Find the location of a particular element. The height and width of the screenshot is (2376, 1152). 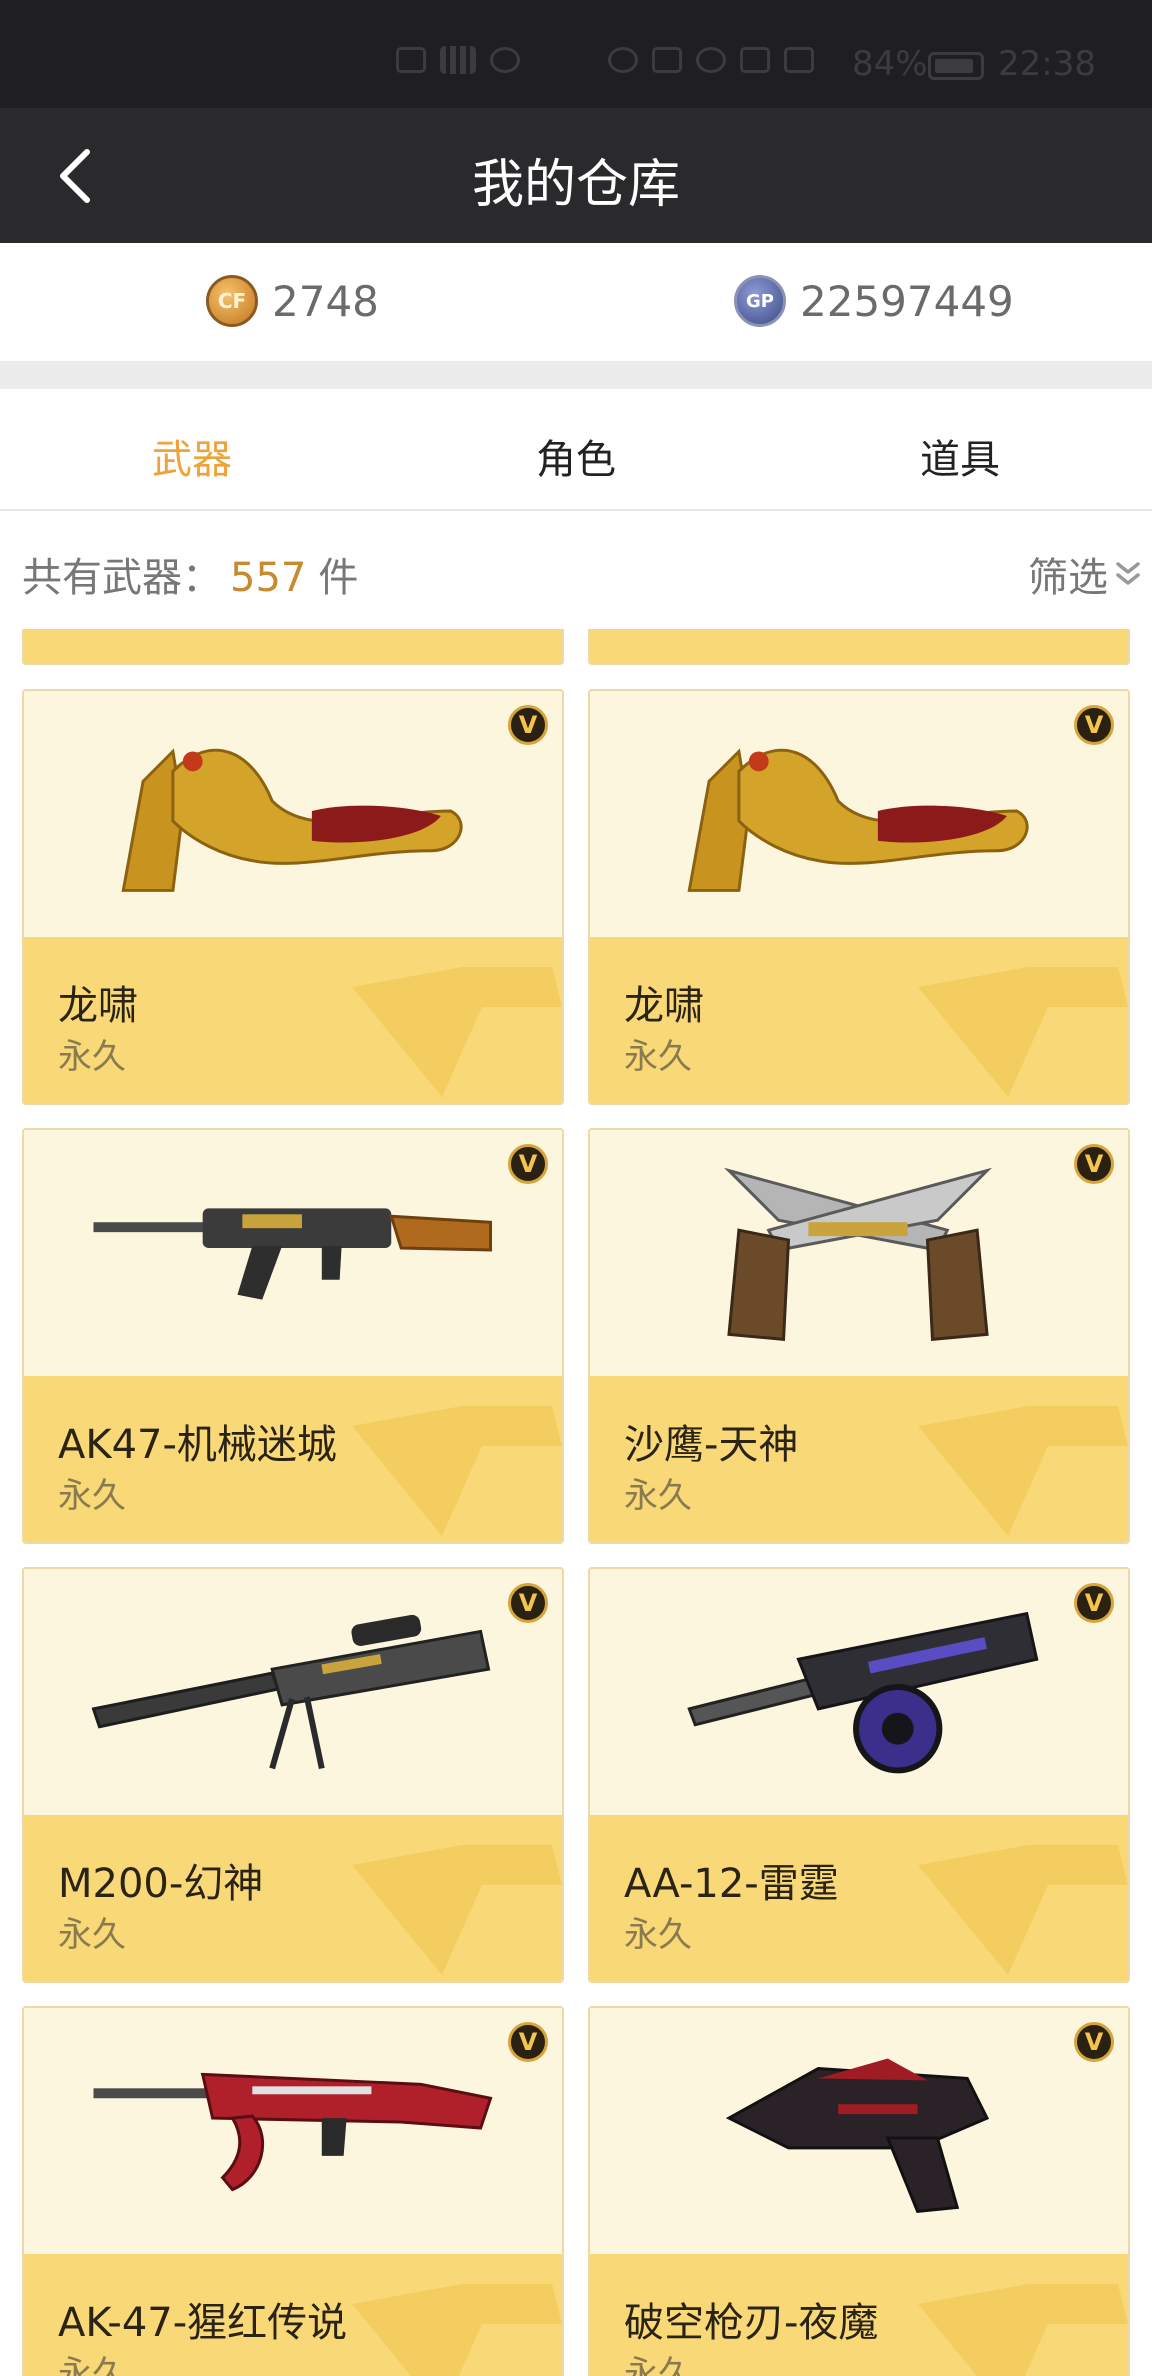

count-unit: 件 is located at coordinates (338, 578).